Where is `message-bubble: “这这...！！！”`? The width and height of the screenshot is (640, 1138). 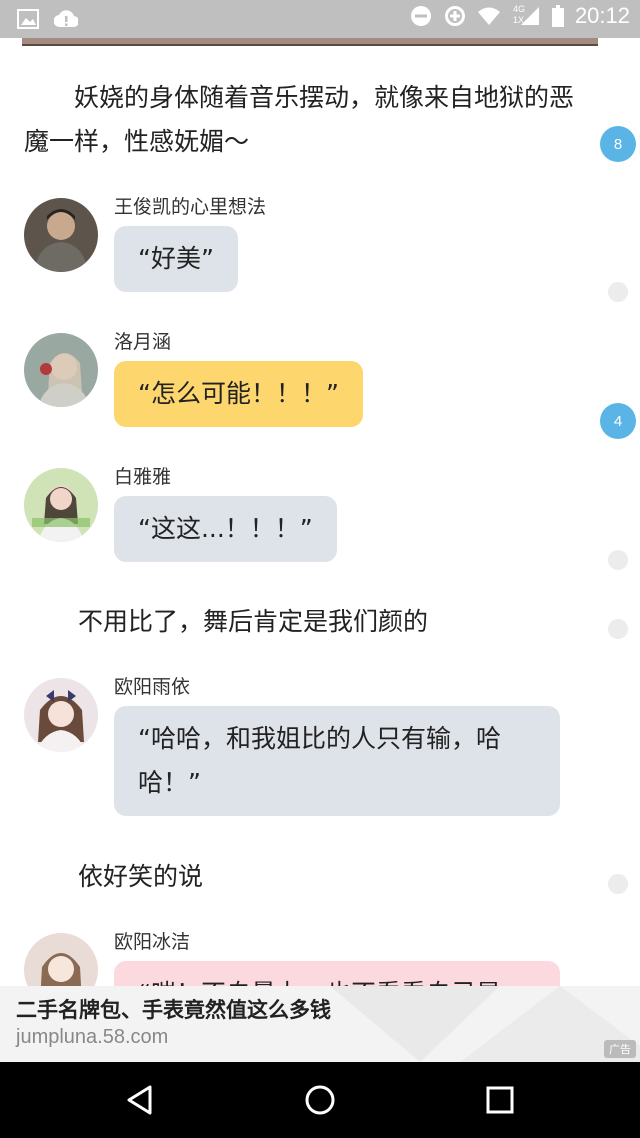
message-bubble: “这这...！！！” is located at coordinates (225, 529).